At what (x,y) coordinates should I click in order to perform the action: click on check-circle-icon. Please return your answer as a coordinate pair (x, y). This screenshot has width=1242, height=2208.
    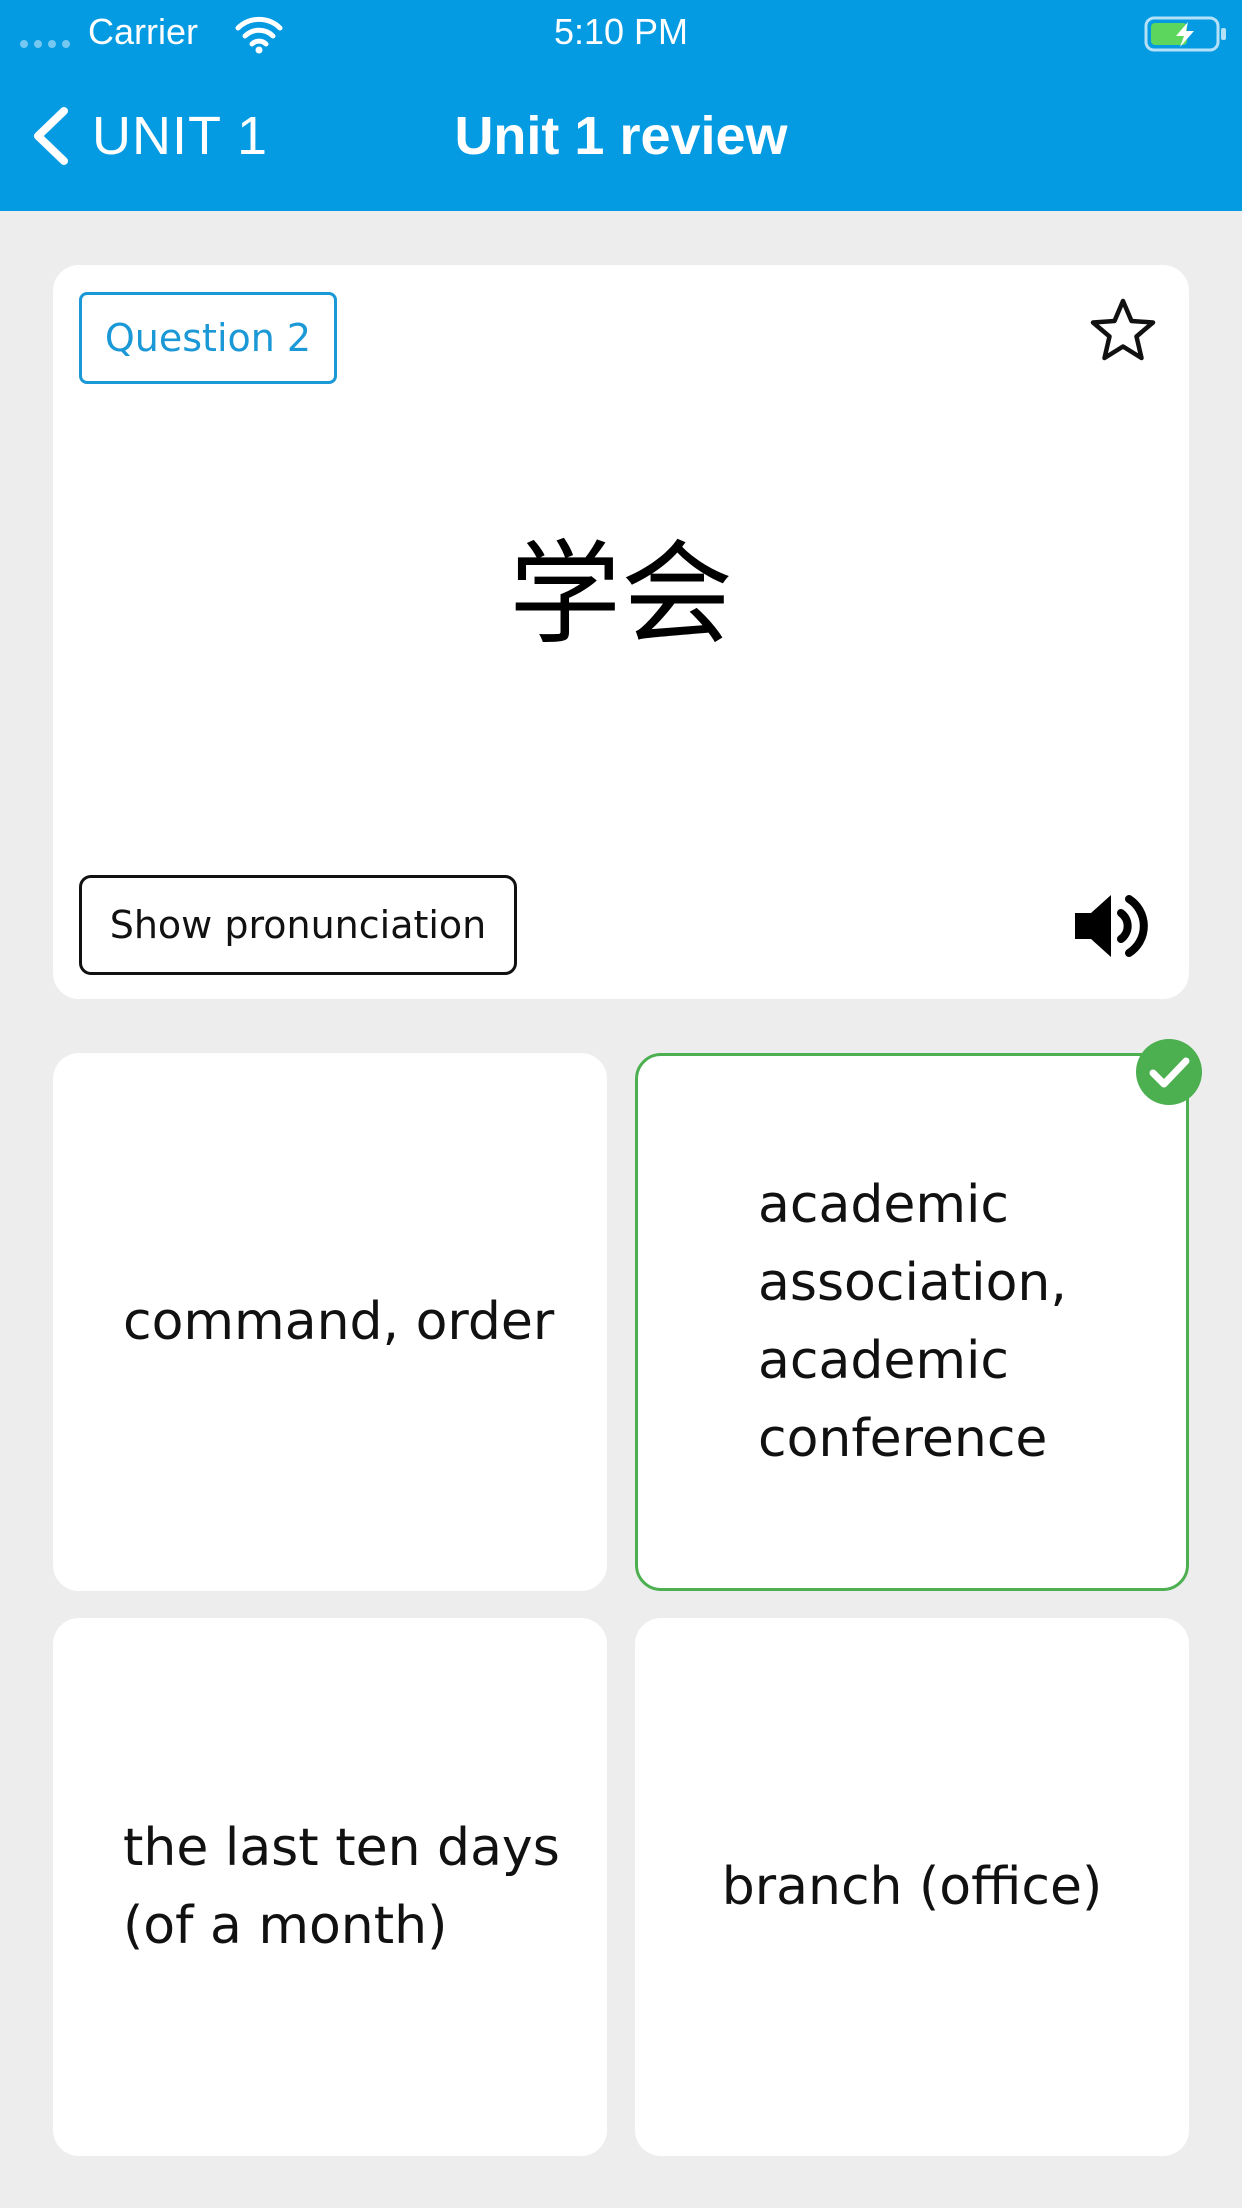
    Looking at the image, I should click on (1169, 1072).